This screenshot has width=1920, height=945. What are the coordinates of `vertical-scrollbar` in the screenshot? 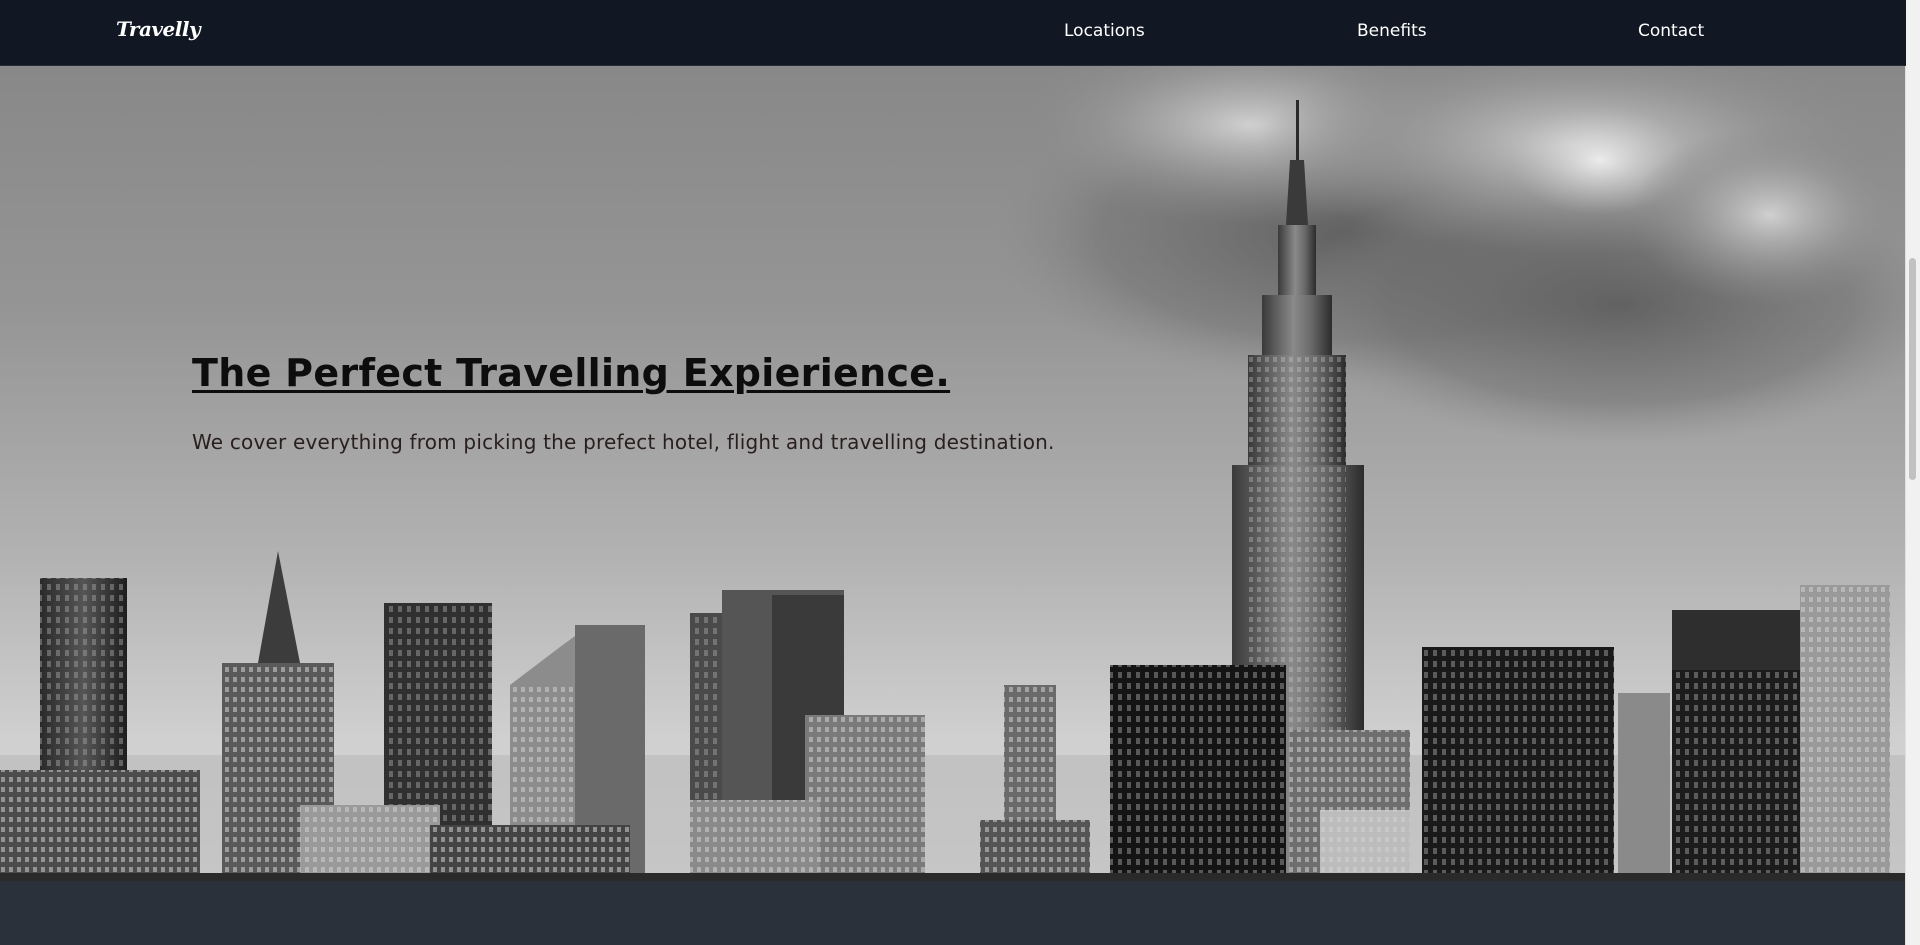 It's located at (1912, 472).